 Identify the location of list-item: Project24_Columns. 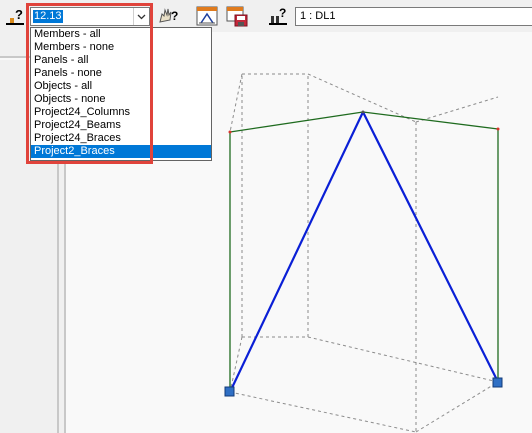
(121, 112).